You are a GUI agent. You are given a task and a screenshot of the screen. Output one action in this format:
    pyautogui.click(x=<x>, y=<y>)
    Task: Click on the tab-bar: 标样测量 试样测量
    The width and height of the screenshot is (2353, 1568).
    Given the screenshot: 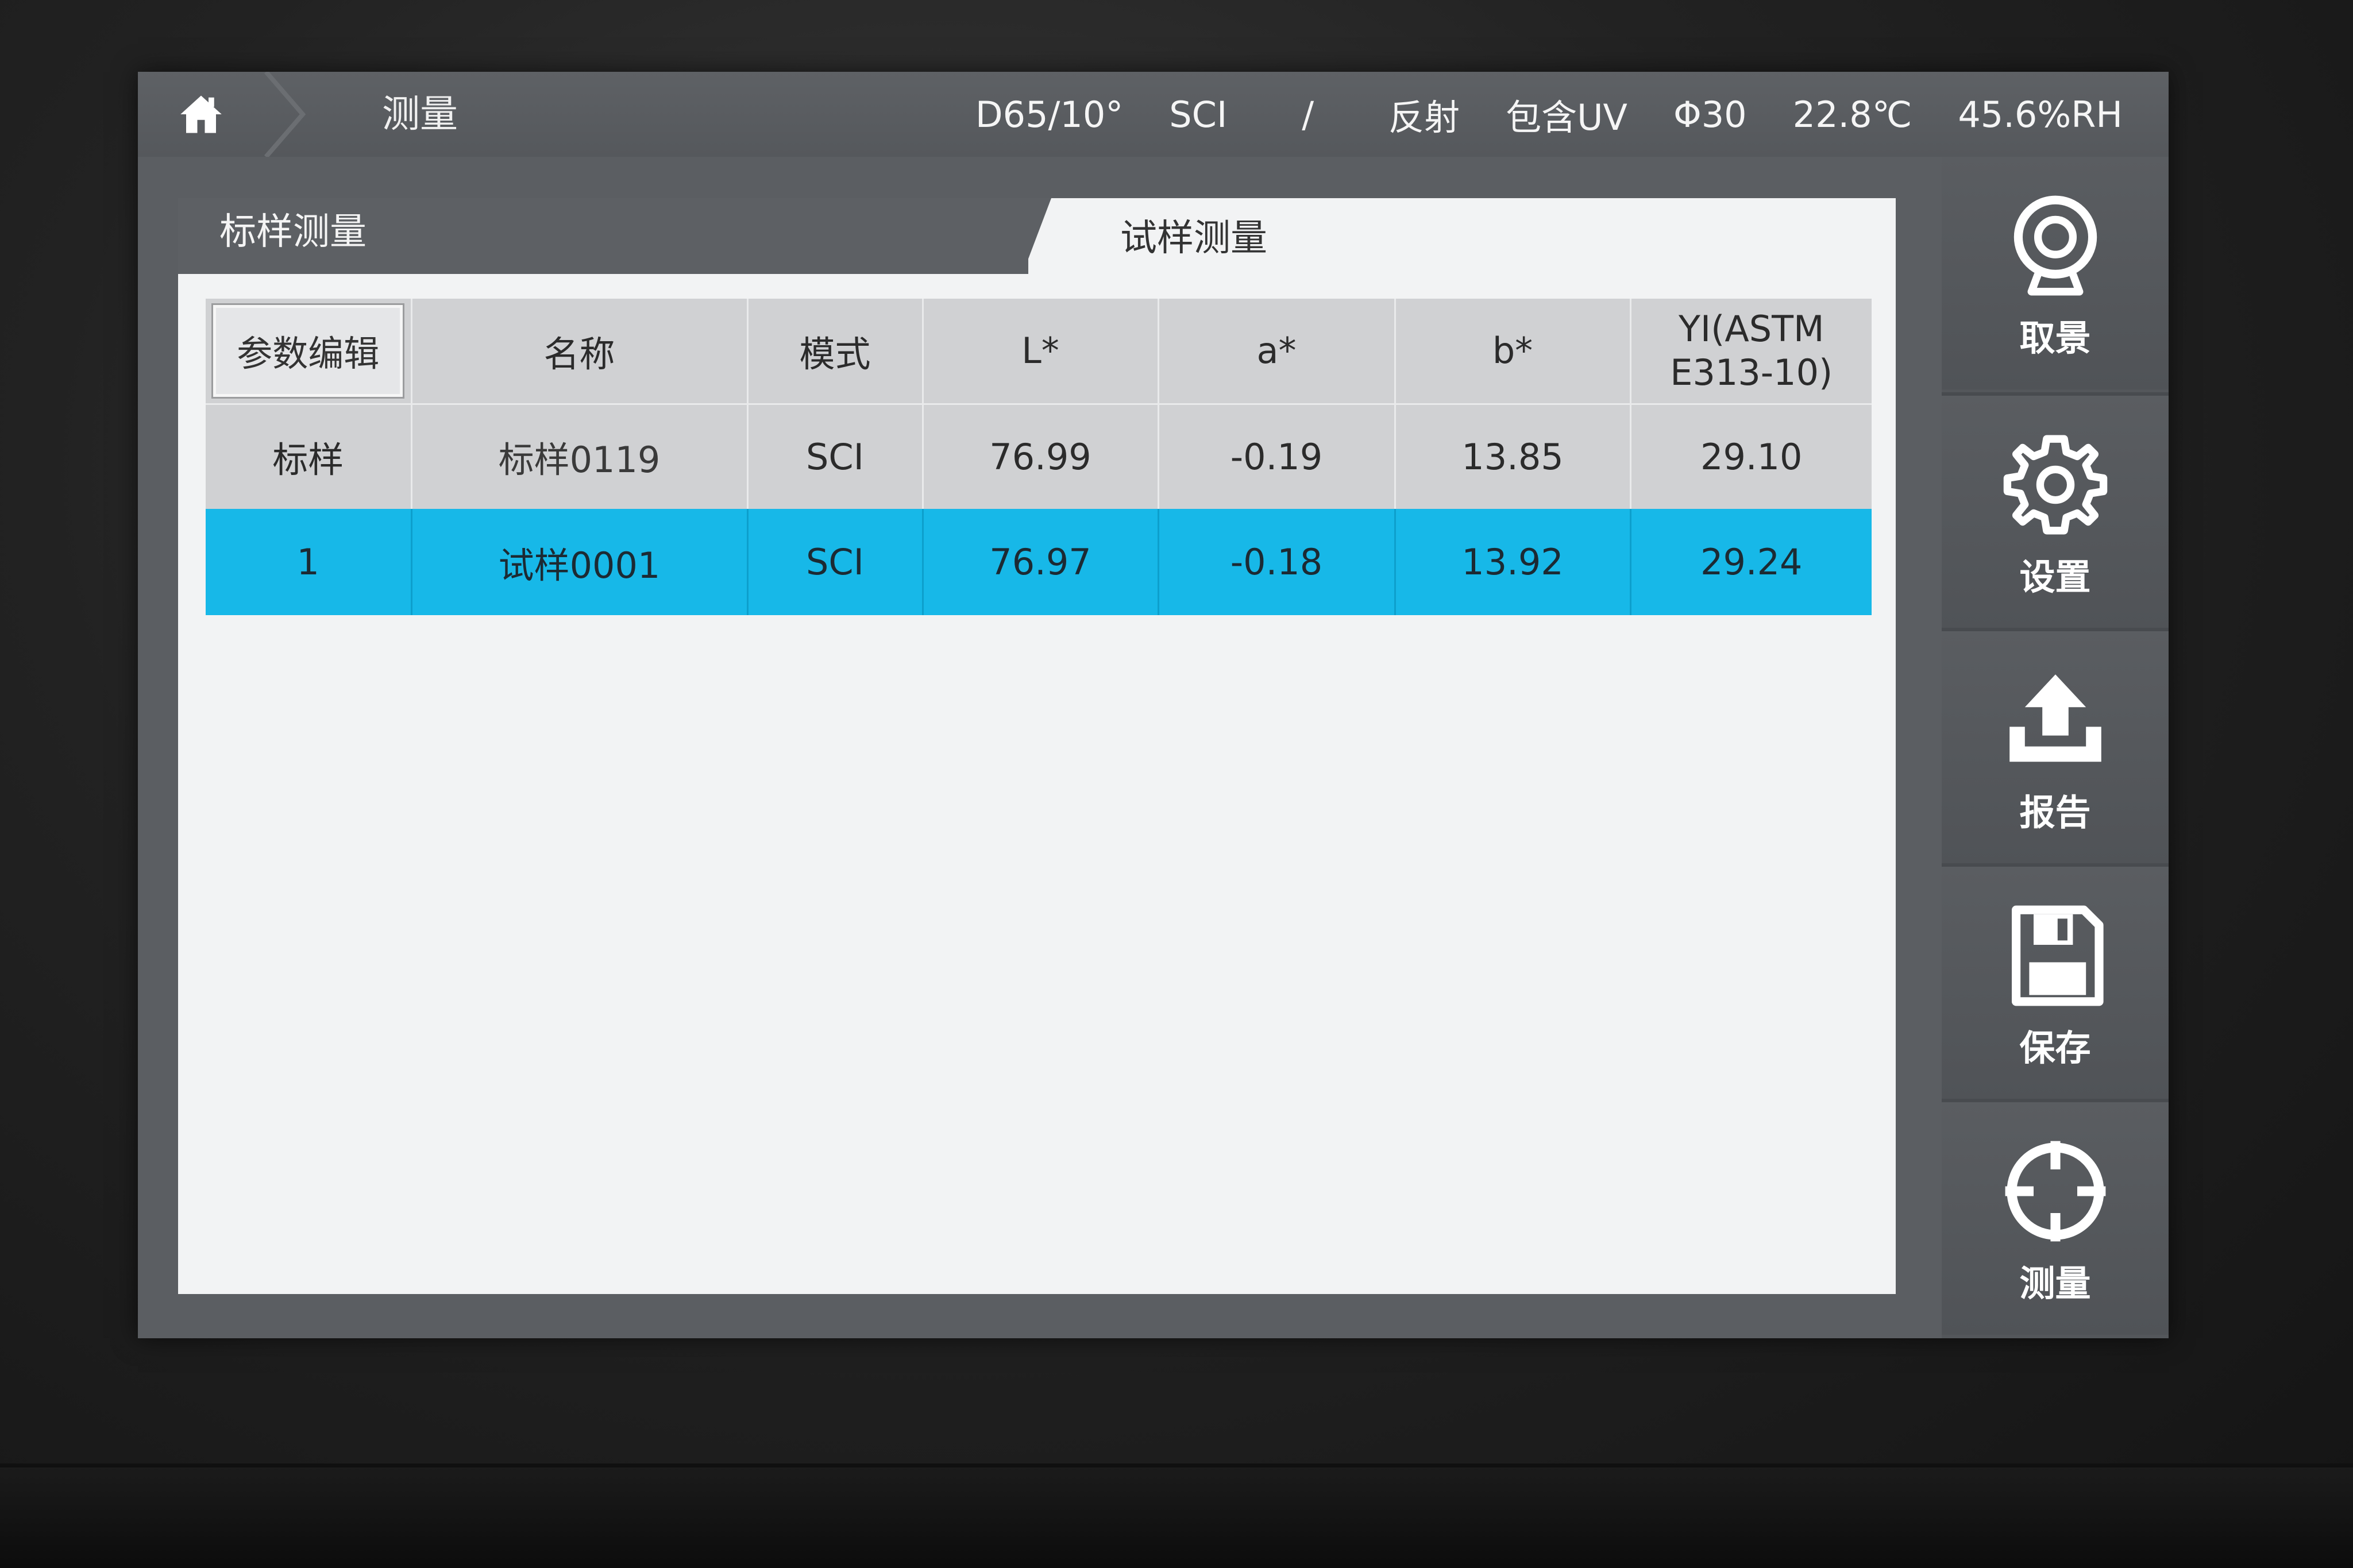 What is the action you would take?
    pyautogui.click(x=1037, y=236)
    